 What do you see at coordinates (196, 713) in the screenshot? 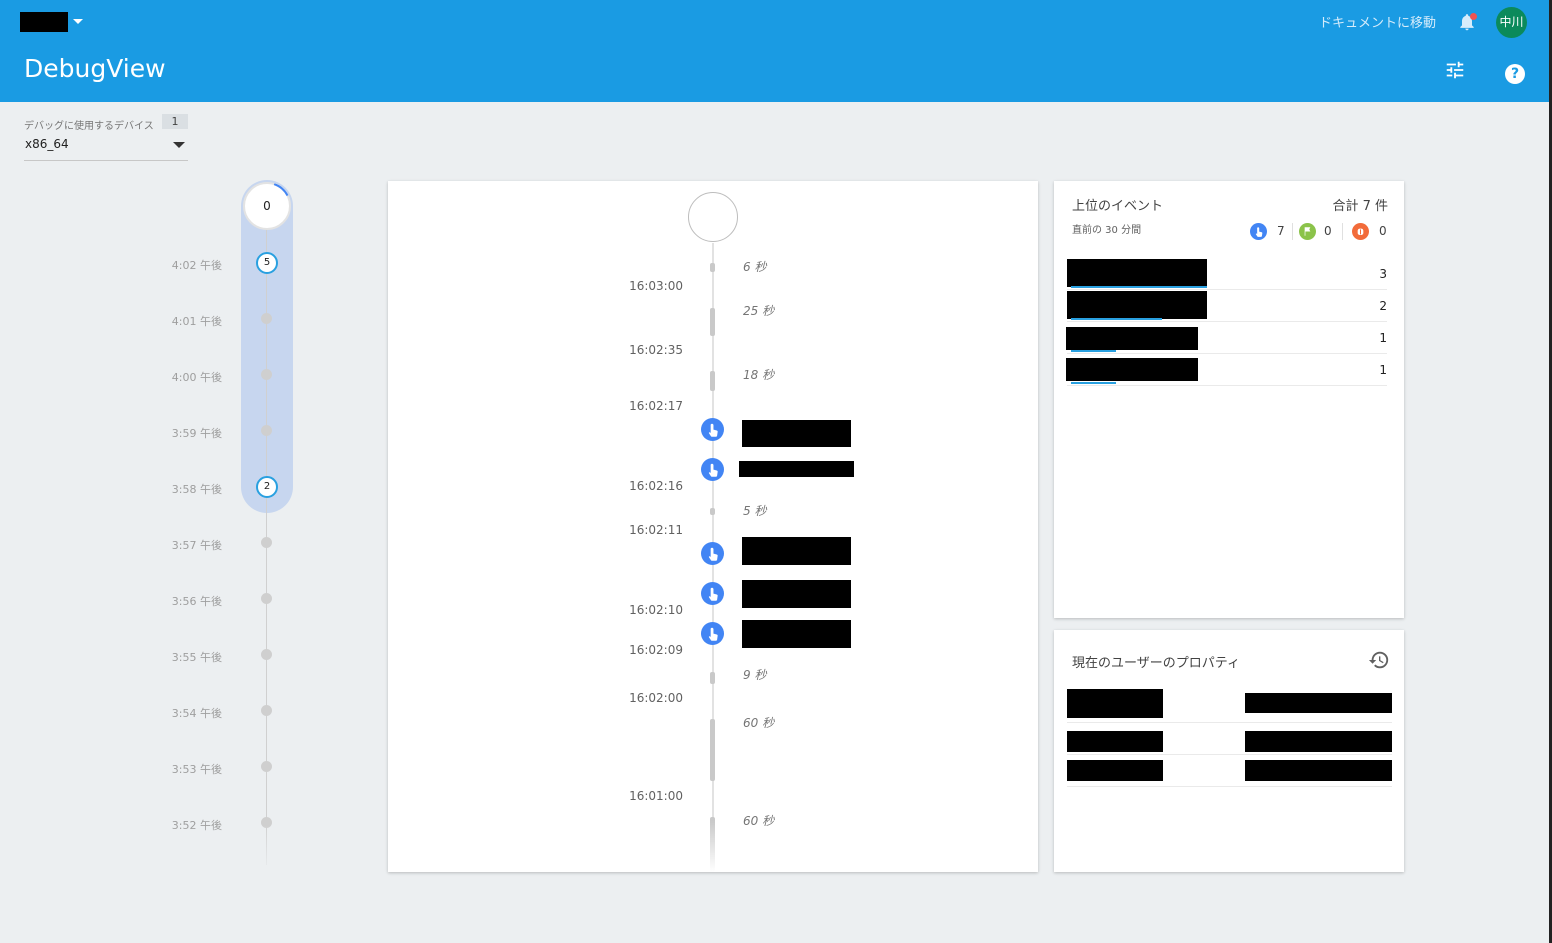
I see `minute-label: 3:54 午後` at bounding box center [196, 713].